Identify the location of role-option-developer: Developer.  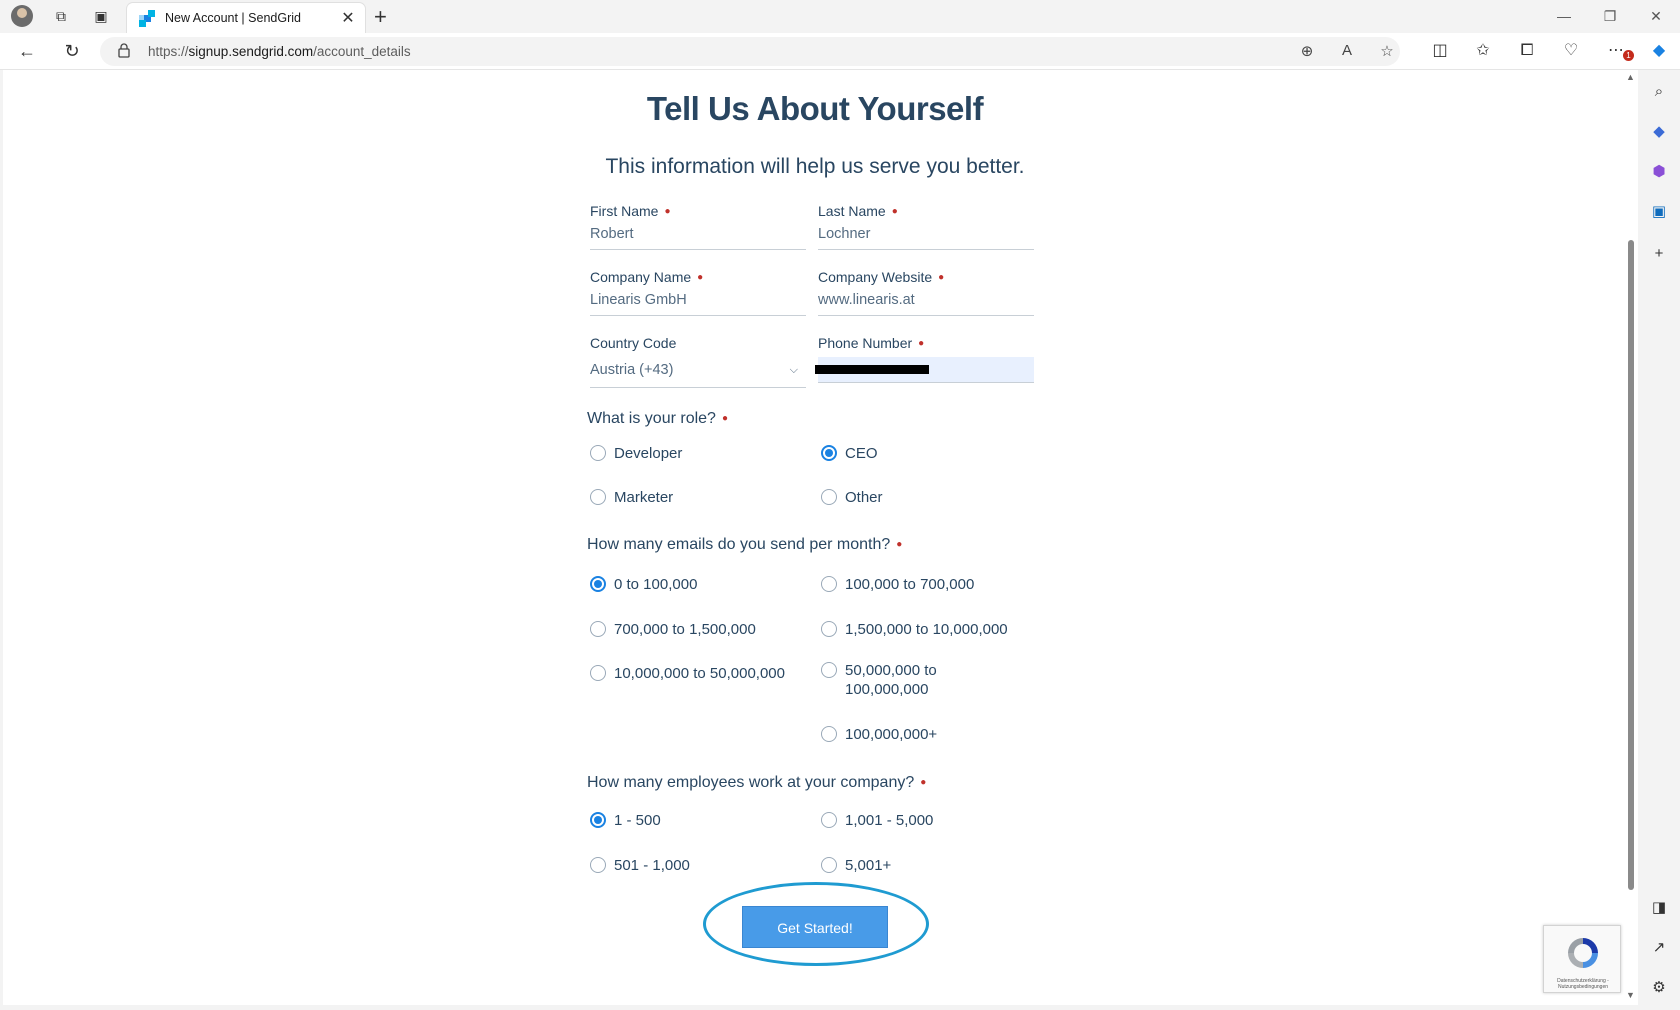
(636, 453).